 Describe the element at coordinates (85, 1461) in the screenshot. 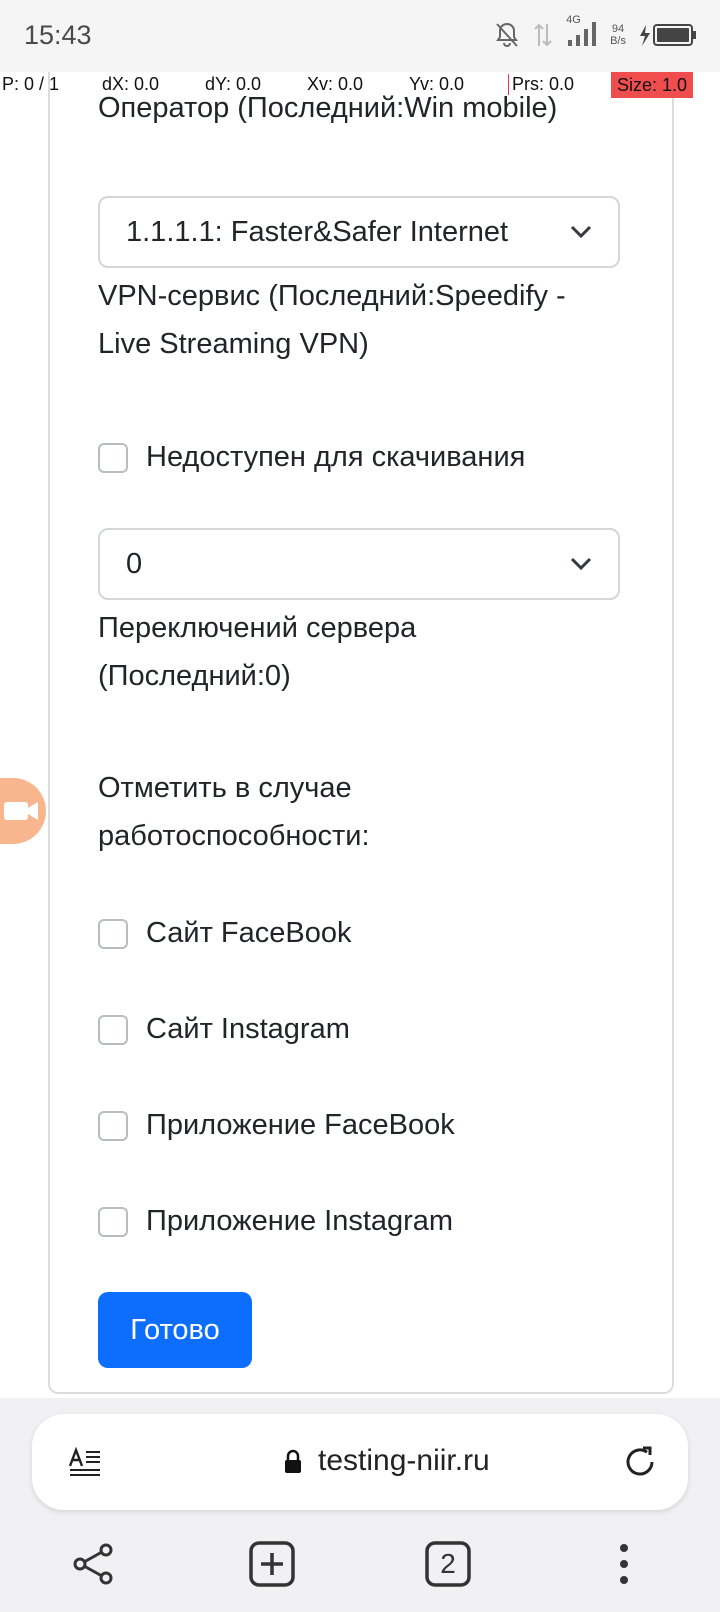

I see `reader-mode-icon` at that location.